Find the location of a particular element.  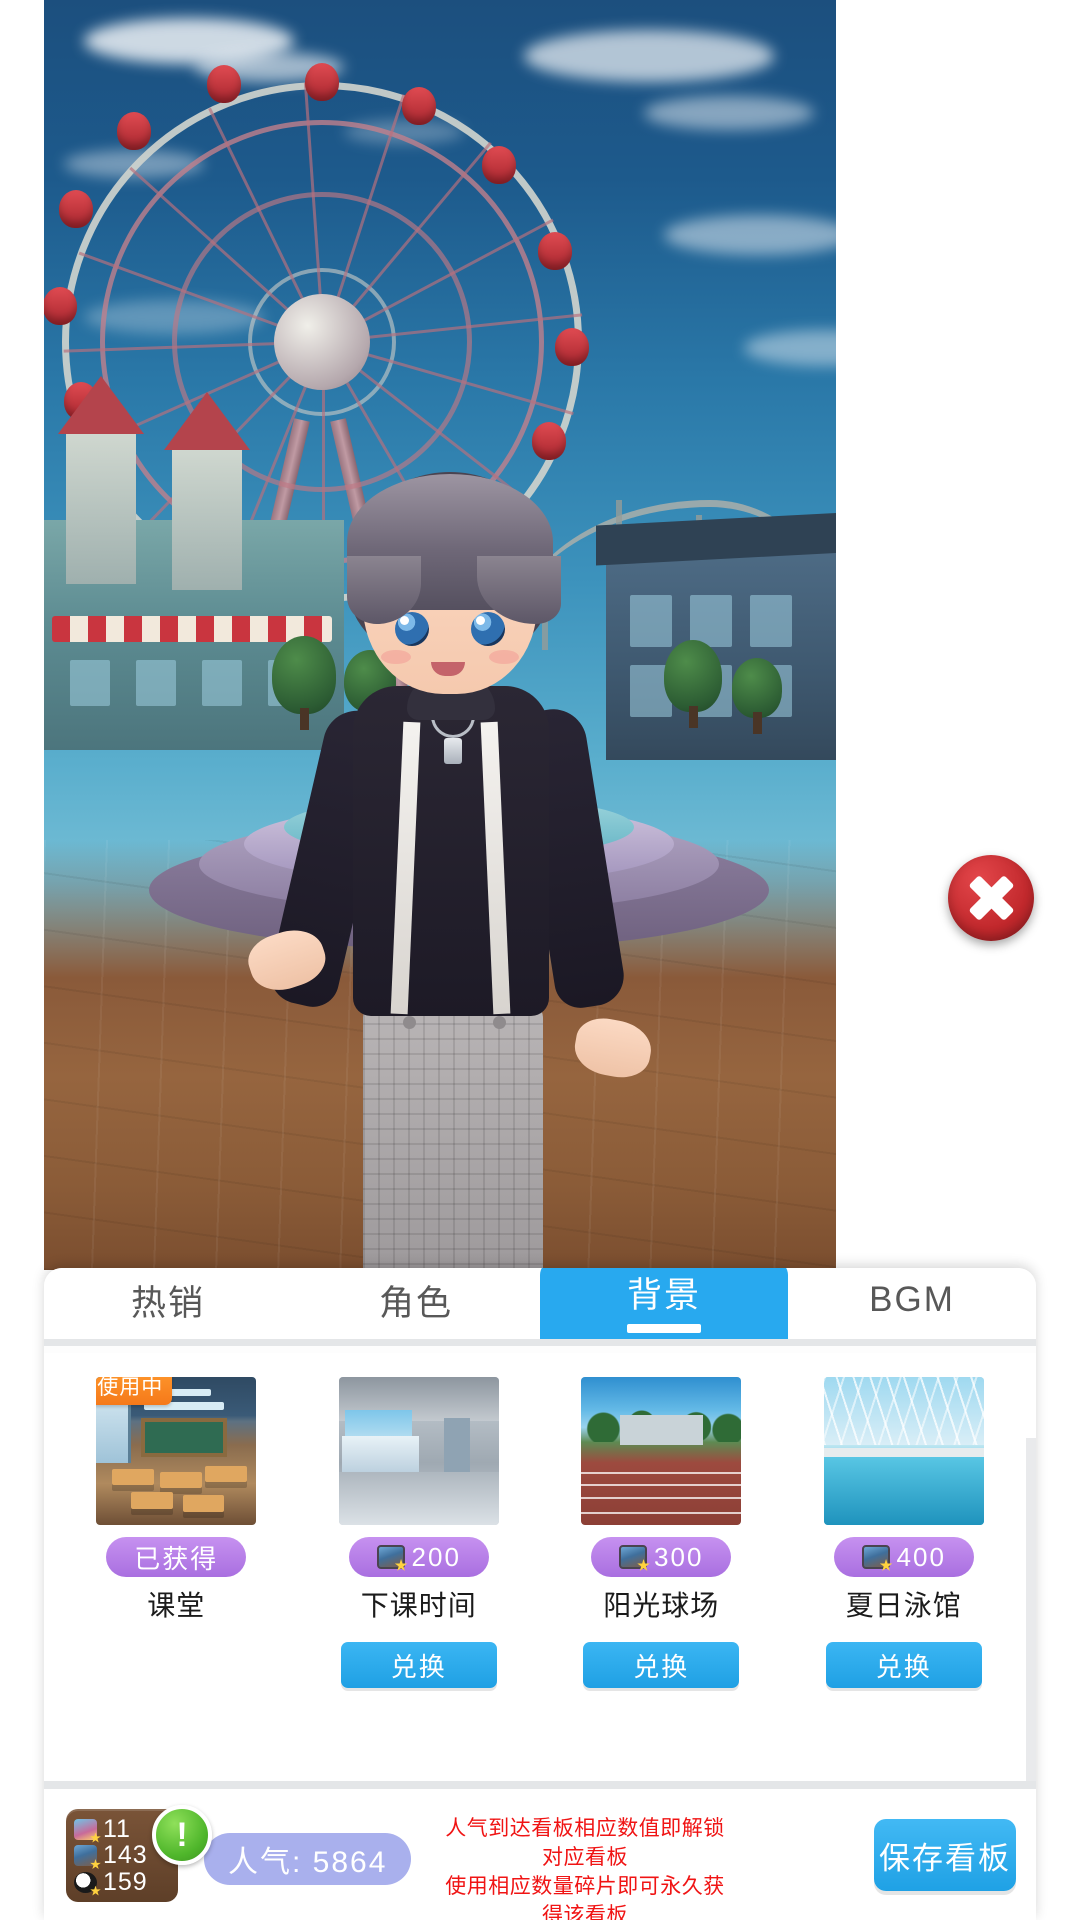

popularity-pill: 人气: 5864 is located at coordinates (308, 1859).